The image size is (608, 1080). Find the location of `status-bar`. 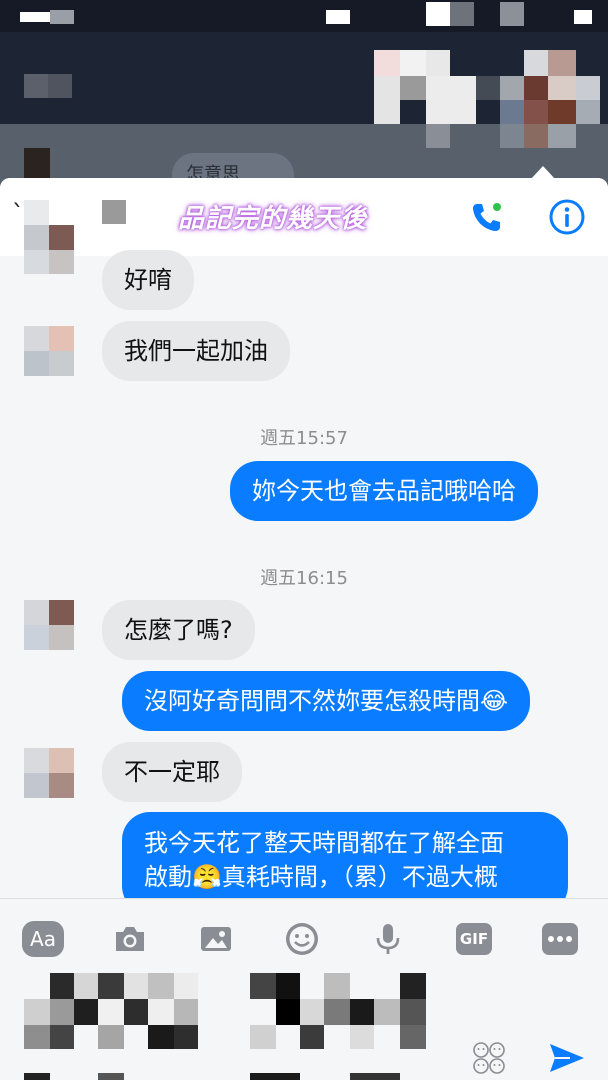

status-bar is located at coordinates (304, 16).